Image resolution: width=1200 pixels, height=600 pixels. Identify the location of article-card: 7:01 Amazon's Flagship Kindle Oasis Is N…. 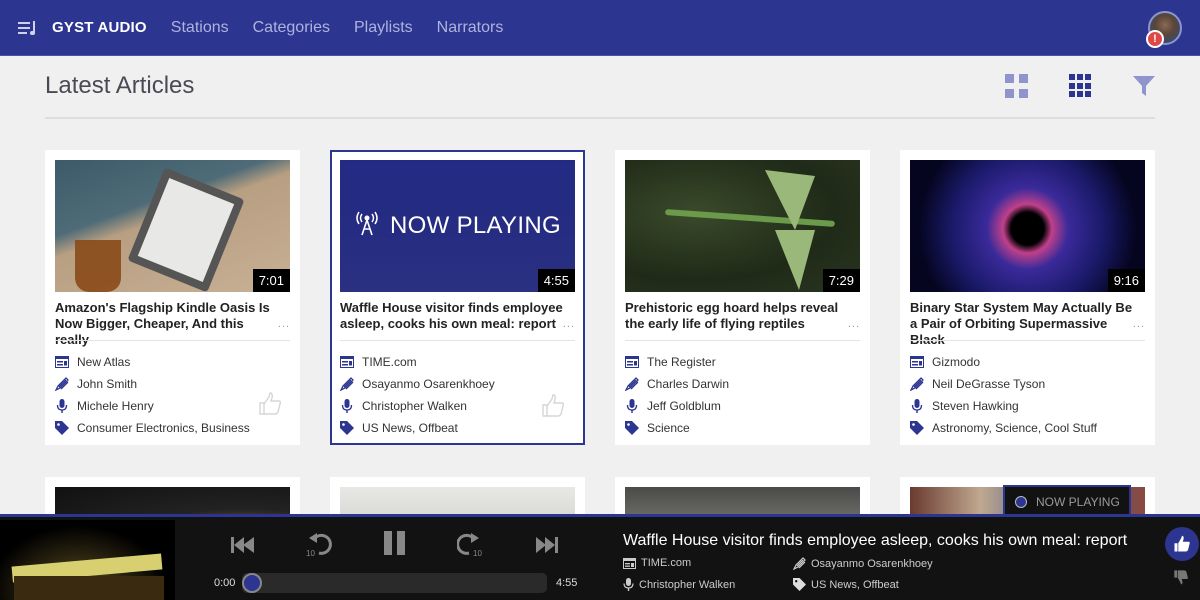
(172, 297).